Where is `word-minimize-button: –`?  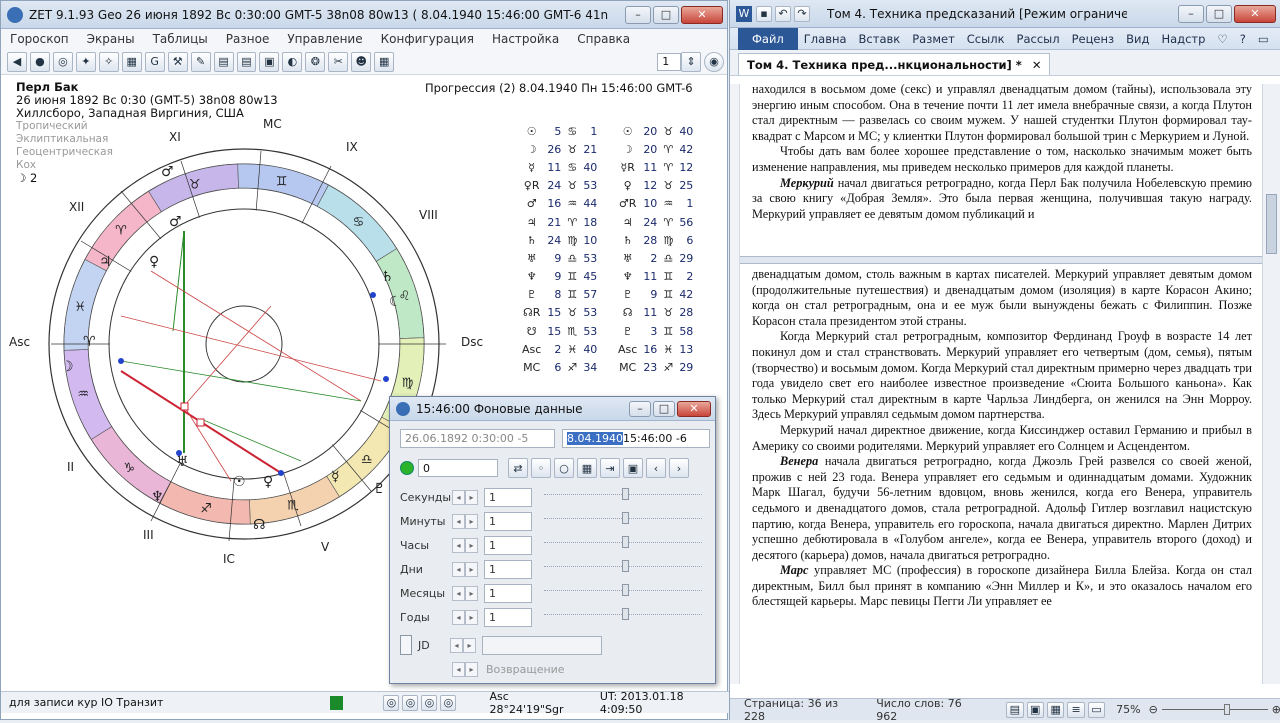
word-minimize-button: – is located at coordinates (1191, 13).